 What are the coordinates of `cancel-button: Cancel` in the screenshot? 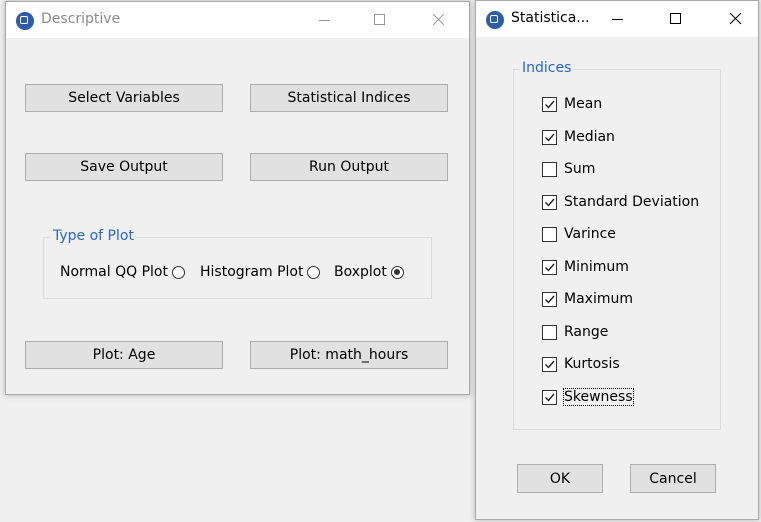 It's located at (673, 478).